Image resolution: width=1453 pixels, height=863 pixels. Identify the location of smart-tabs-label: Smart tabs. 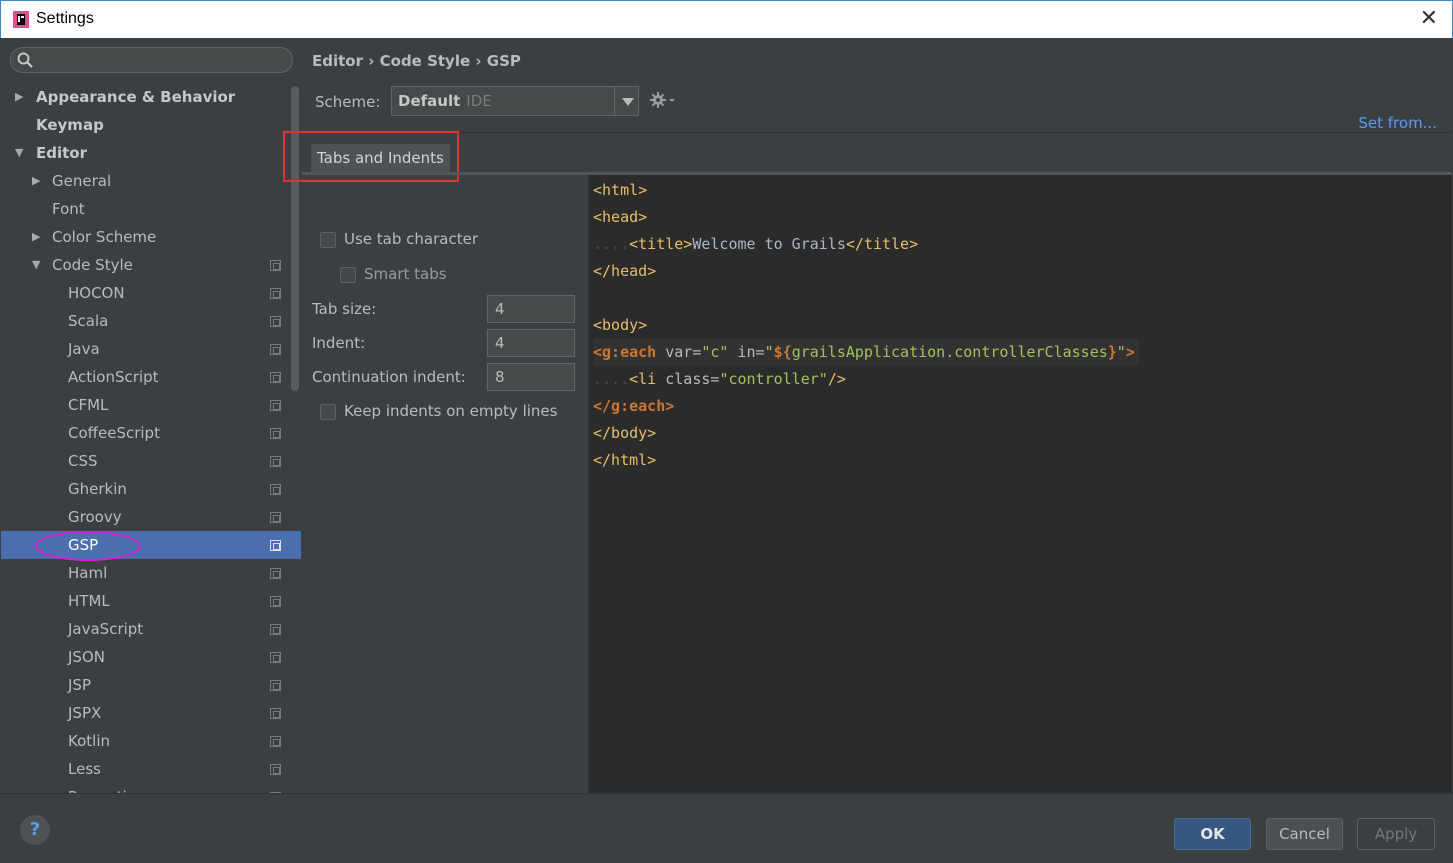
(405, 274).